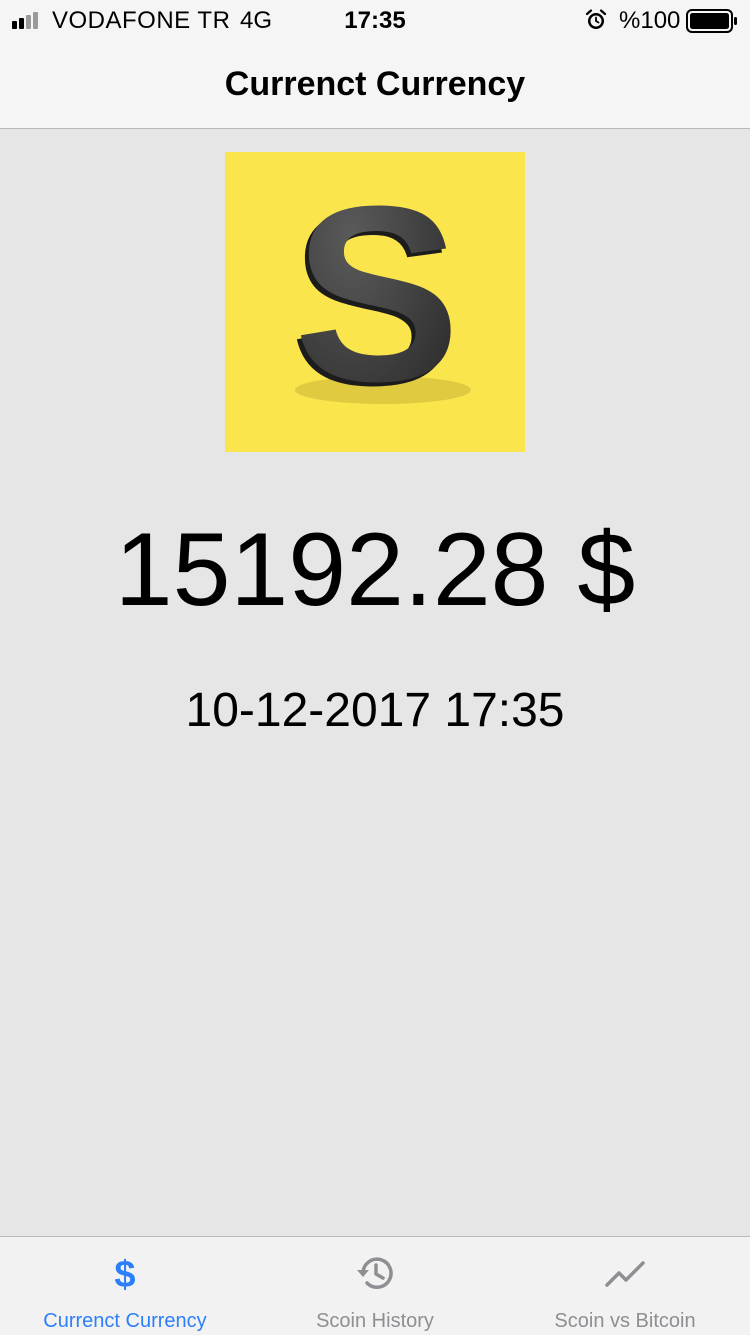 This screenshot has width=750, height=1335. Describe the element at coordinates (375, 20) in the screenshot. I see `status-bar: VODAFONE TR 4G 17:35 %100` at that location.